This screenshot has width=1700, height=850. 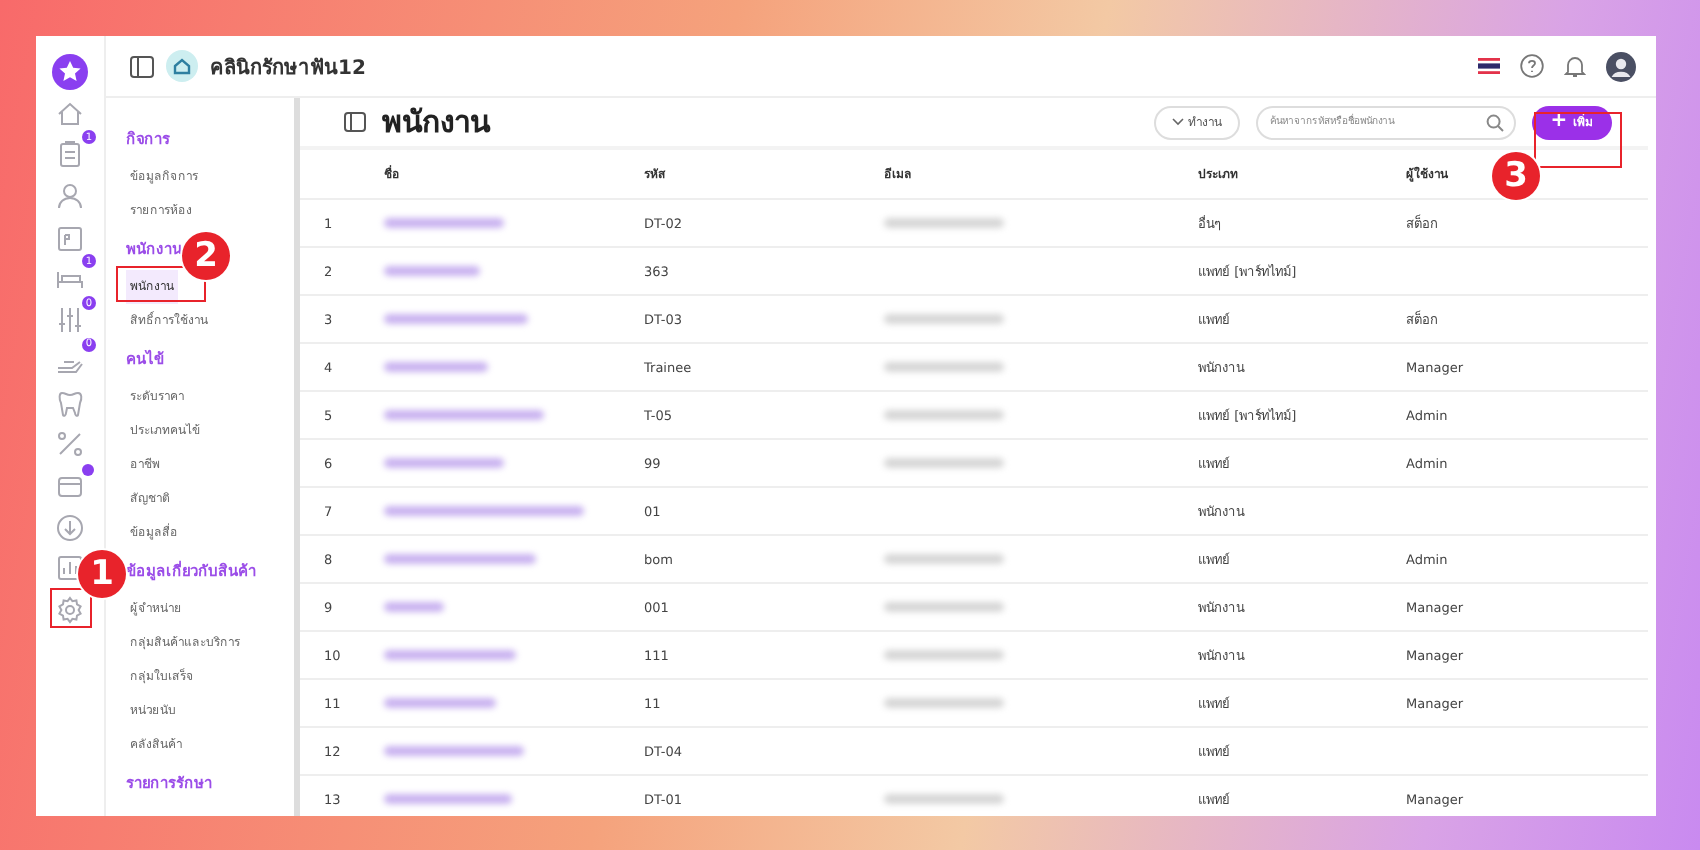 What do you see at coordinates (1495, 122) in the screenshot?
I see `search-icon` at bounding box center [1495, 122].